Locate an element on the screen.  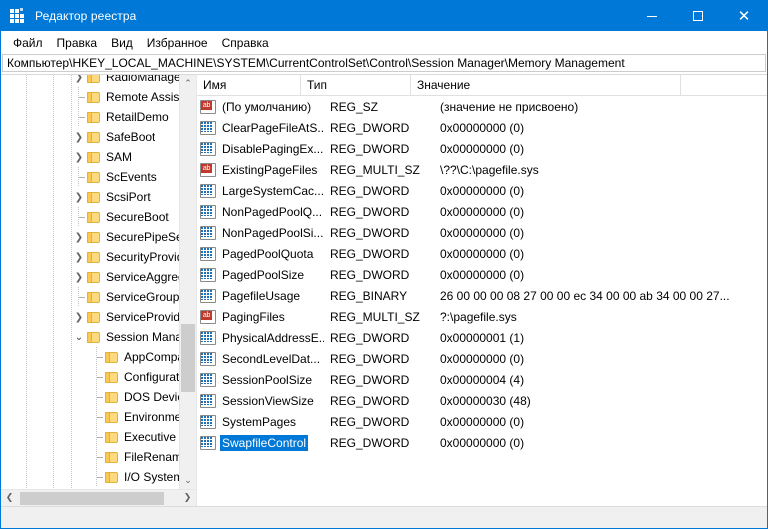
table-row: LargeSystemCac... REG_DWORD 0x00000000 (0) is located at coordinates (482, 190).